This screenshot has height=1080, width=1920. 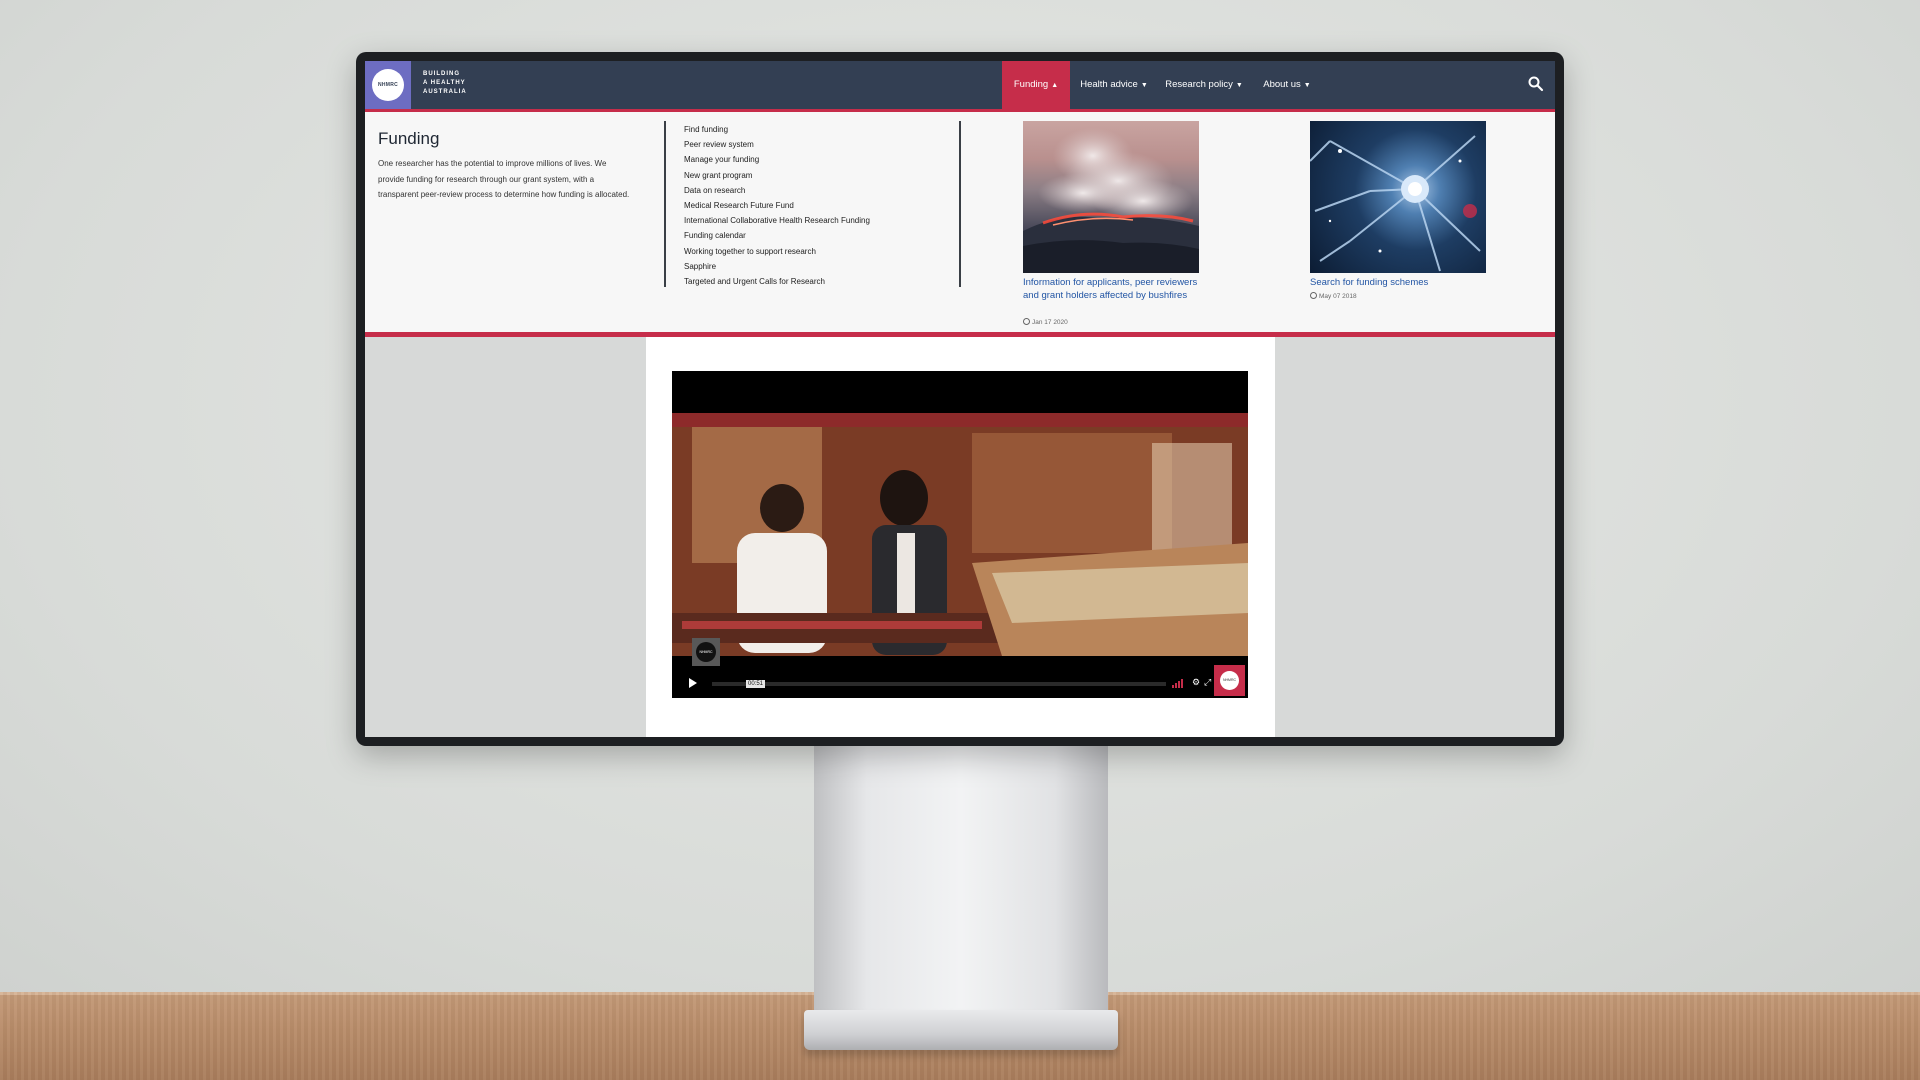 What do you see at coordinates (961, 880) in the screenshot?
I see `monitor-stand` at bounding box center [961, 880].